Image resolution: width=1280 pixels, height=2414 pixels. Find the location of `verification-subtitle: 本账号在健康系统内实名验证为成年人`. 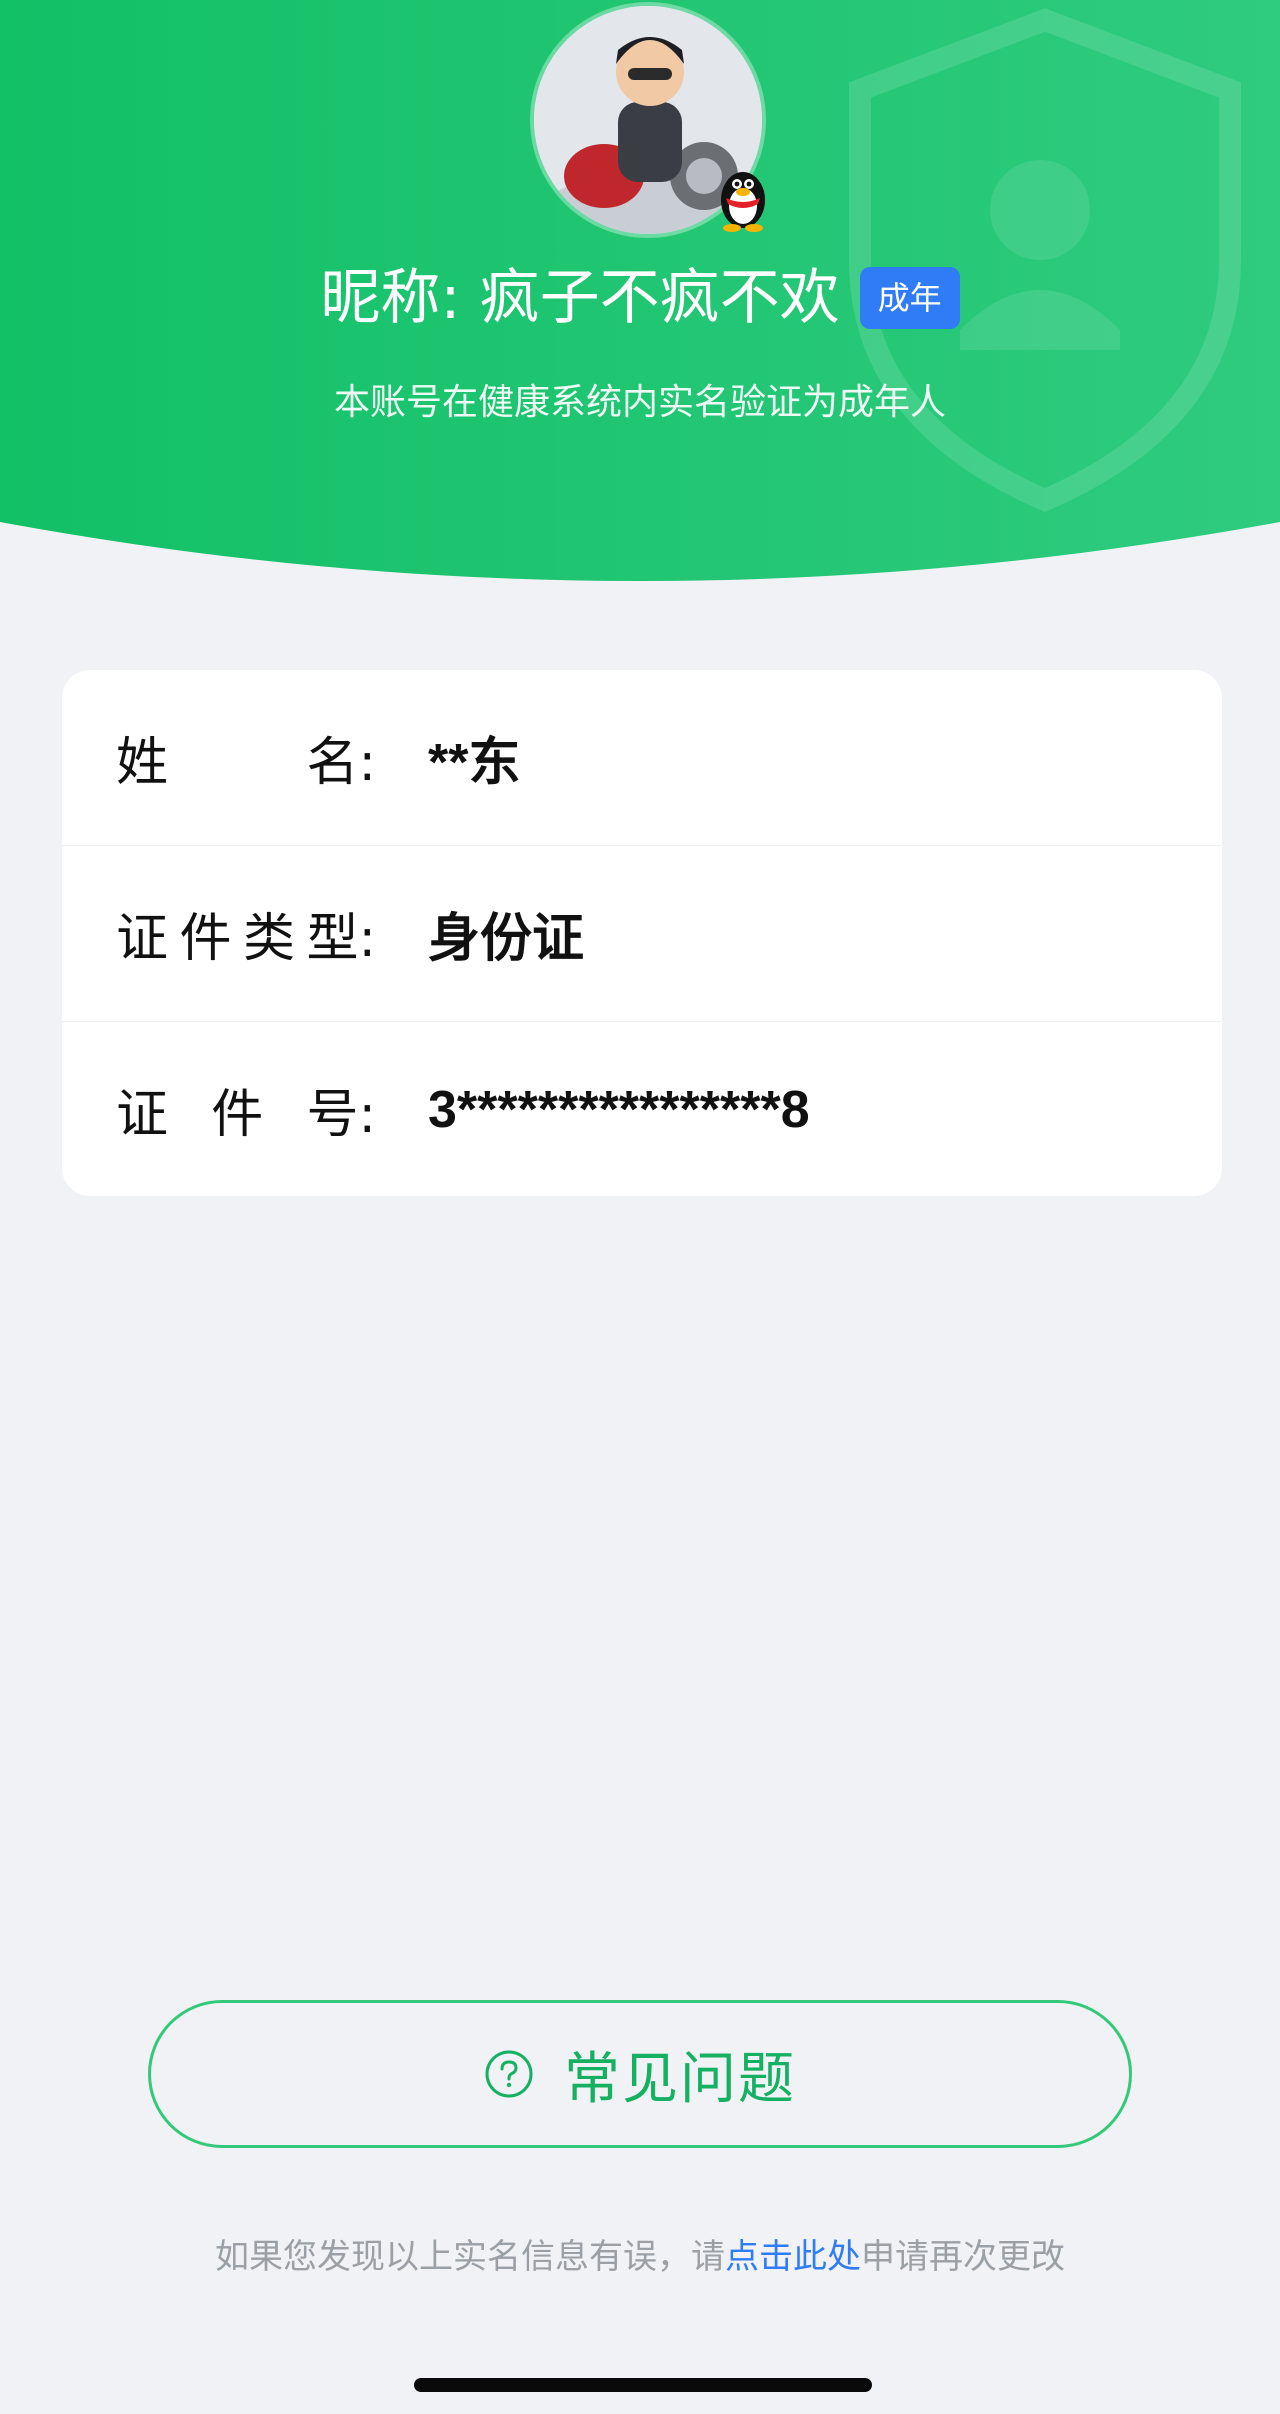

verification-subtitle: 本账号在健康系统内实名验证为成年人 is located at coordinates (639, 402).